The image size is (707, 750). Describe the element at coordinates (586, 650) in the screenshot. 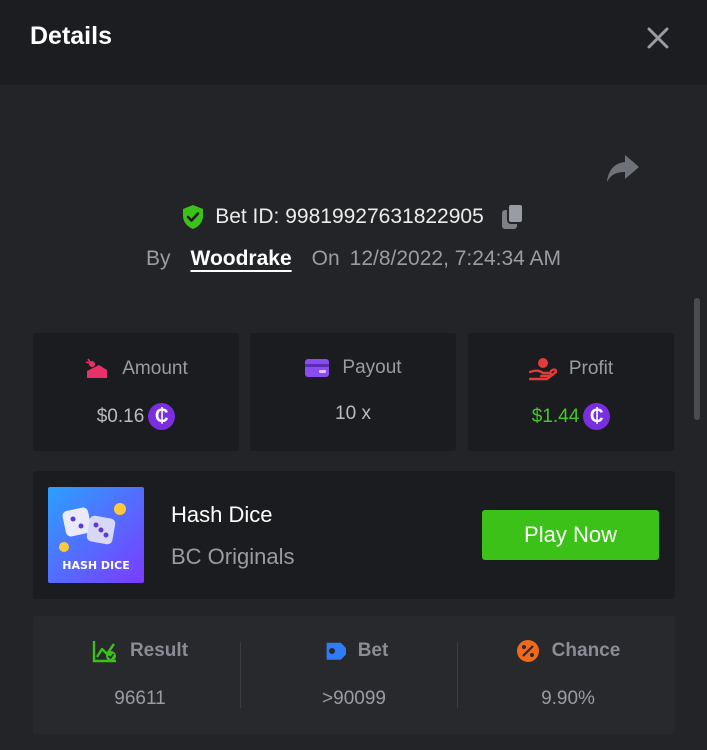

I see `chance-label: Chance` at that location.